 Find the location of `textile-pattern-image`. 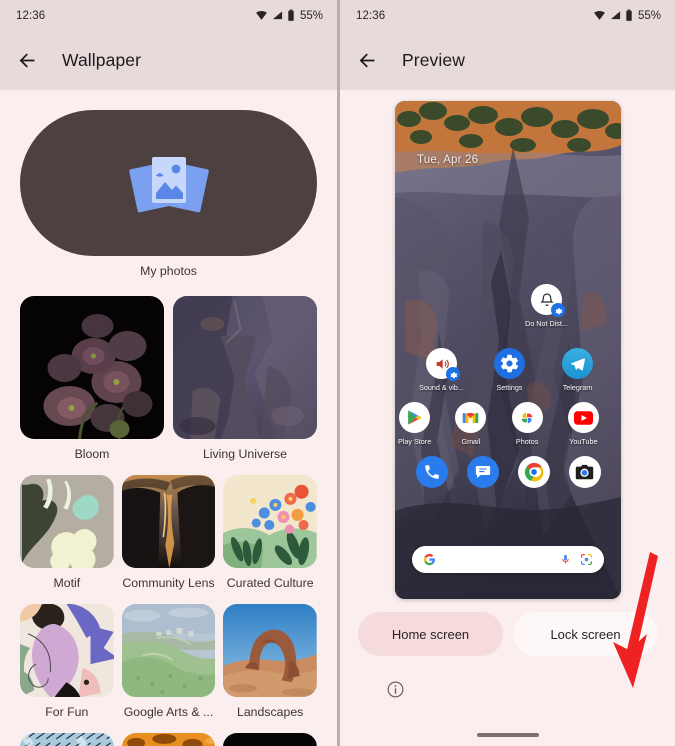

textile-pattern-image is located at coordinates (67, 739).